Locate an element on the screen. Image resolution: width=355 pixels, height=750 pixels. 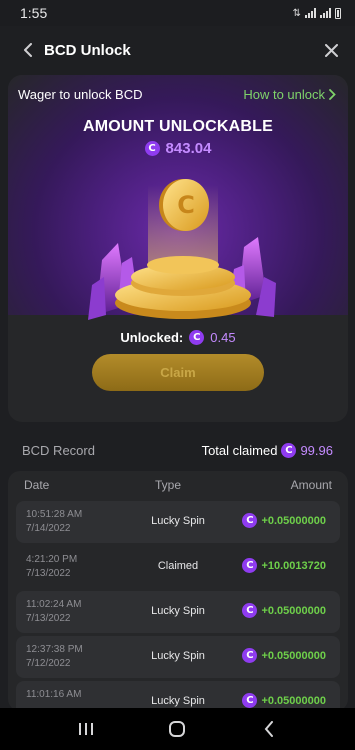
total-claimed: Total claimed C 99.96 is located at coordinates (267, 450).